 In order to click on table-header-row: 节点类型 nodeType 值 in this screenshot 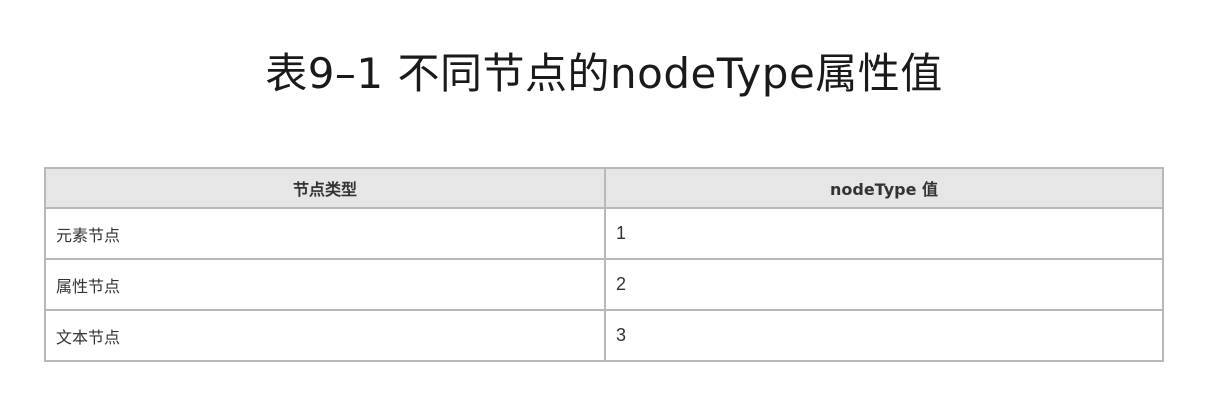, I will do `click(604, 188)`.